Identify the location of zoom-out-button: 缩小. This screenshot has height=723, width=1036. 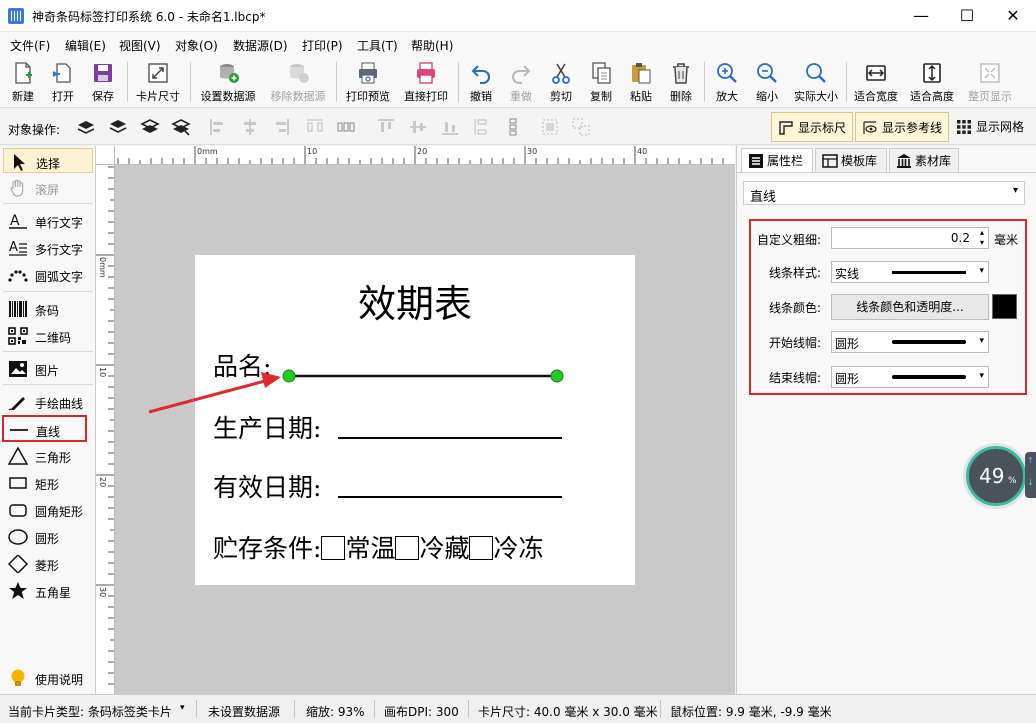
(767, 82).